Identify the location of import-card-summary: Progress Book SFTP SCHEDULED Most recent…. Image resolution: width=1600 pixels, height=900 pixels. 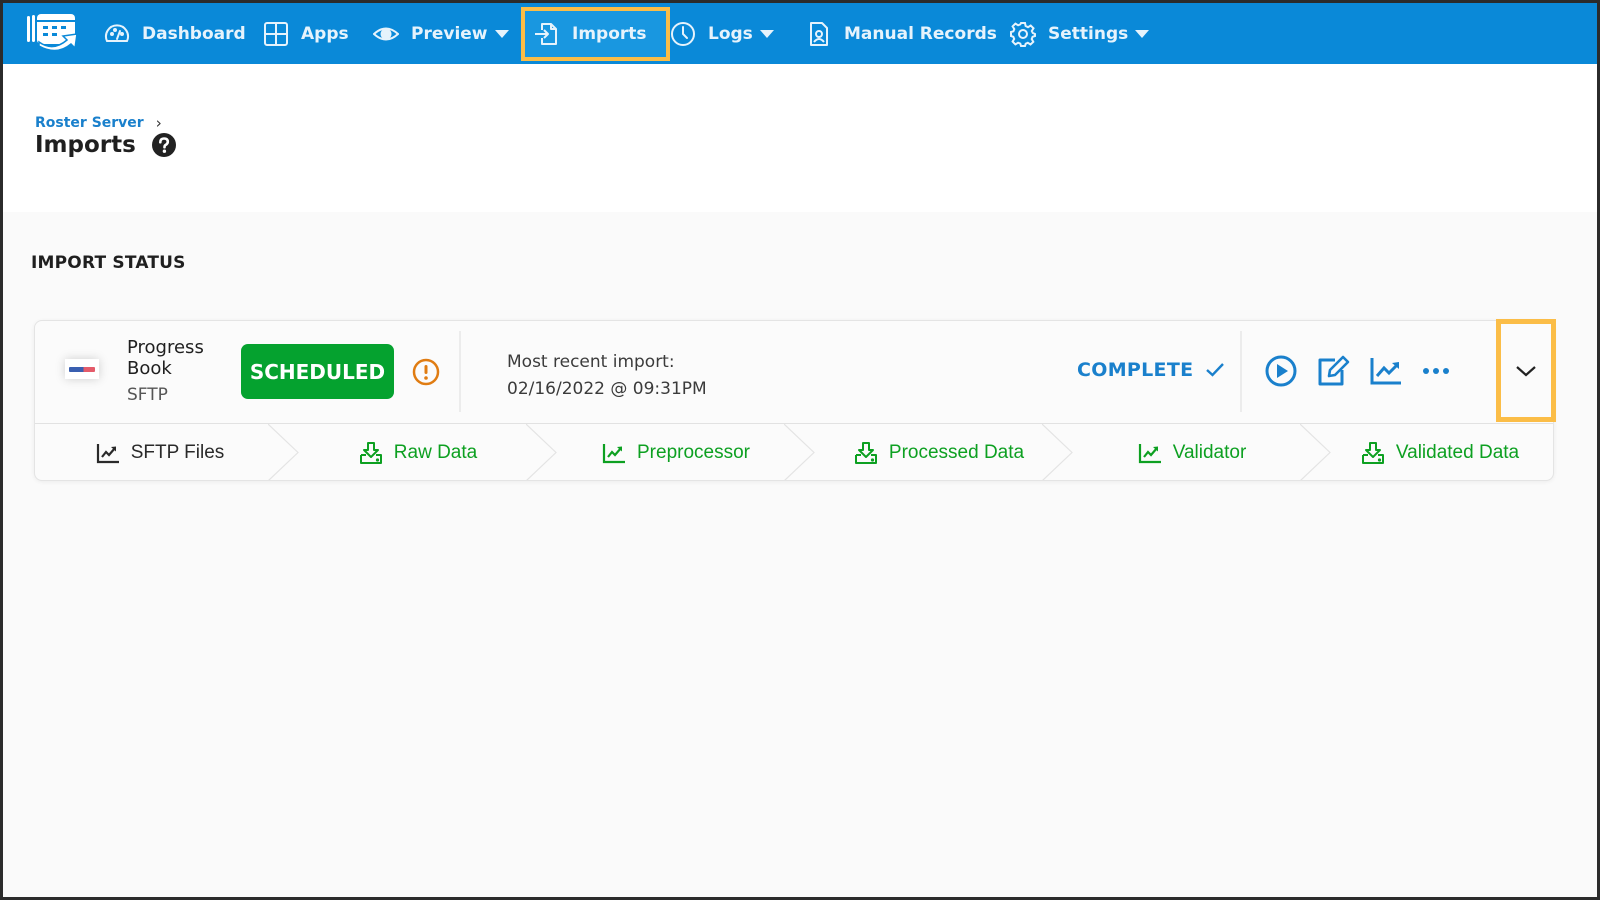
(795, 371).